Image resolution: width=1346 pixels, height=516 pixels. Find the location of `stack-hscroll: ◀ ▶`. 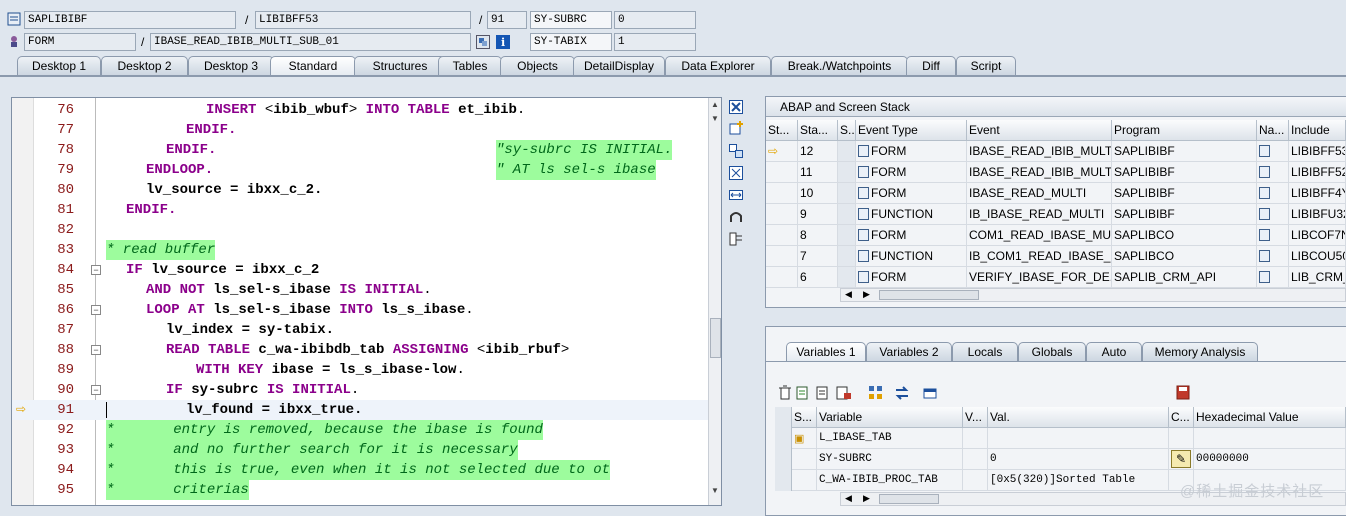

stack-hscroll: ◀ ▶ is located at coordinates (1093, 295).